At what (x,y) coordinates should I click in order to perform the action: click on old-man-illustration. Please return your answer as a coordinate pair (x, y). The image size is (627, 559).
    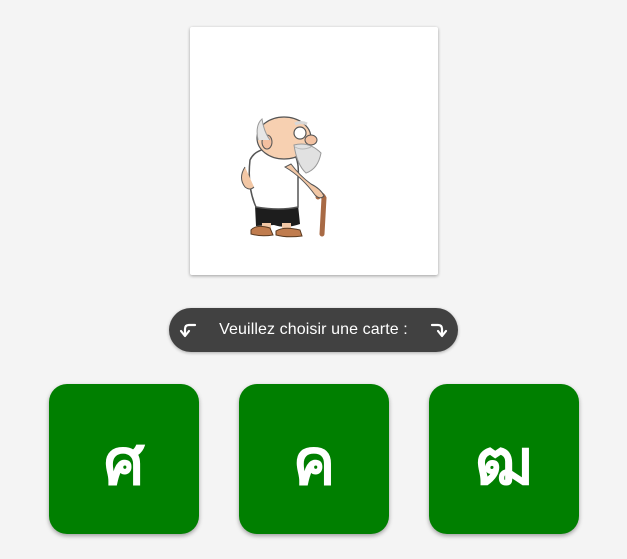
    Looking at the image, I should click on (284, 177).